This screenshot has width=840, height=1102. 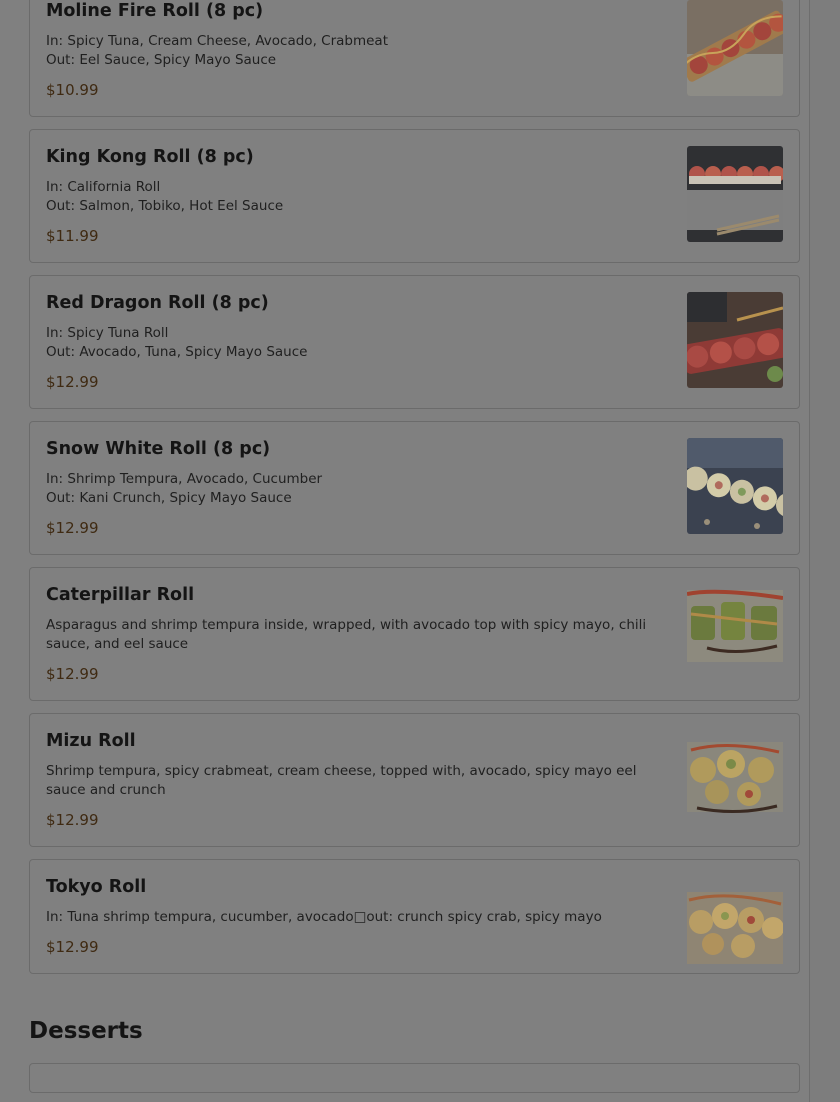 What do you see at coordinates (86, 1031) in the screenshot?
I see `section-title-desserts: Desserts` at bounding box center [86, 1031].